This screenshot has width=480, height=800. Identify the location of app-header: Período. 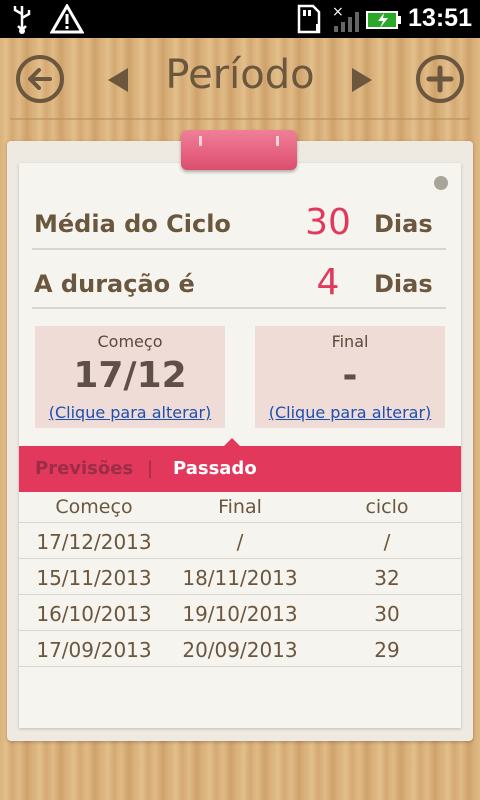
(240, 83).